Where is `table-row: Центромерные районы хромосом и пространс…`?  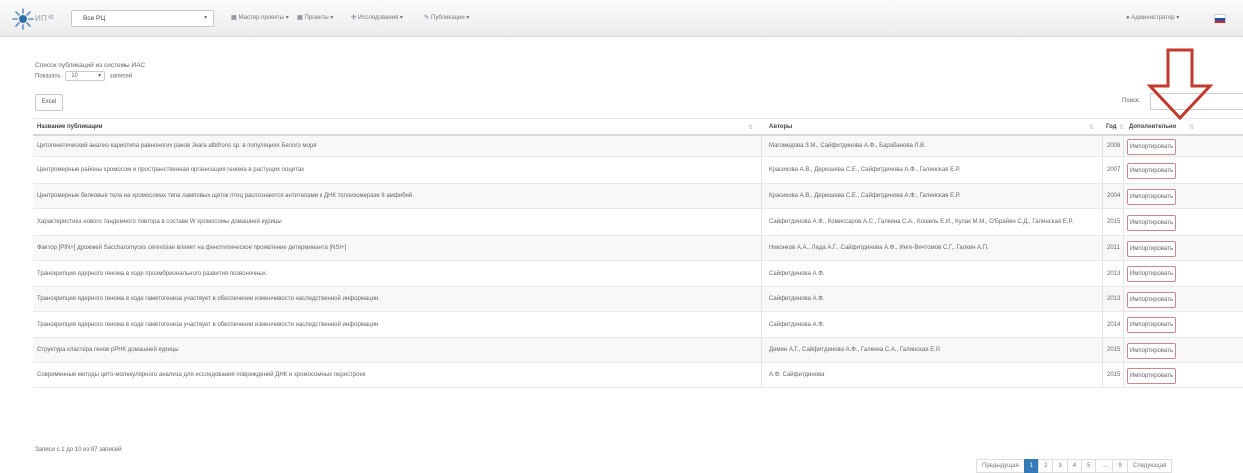
table-row: Центромерные районы хромосом и пространс… is located at coordinates (638, 170).